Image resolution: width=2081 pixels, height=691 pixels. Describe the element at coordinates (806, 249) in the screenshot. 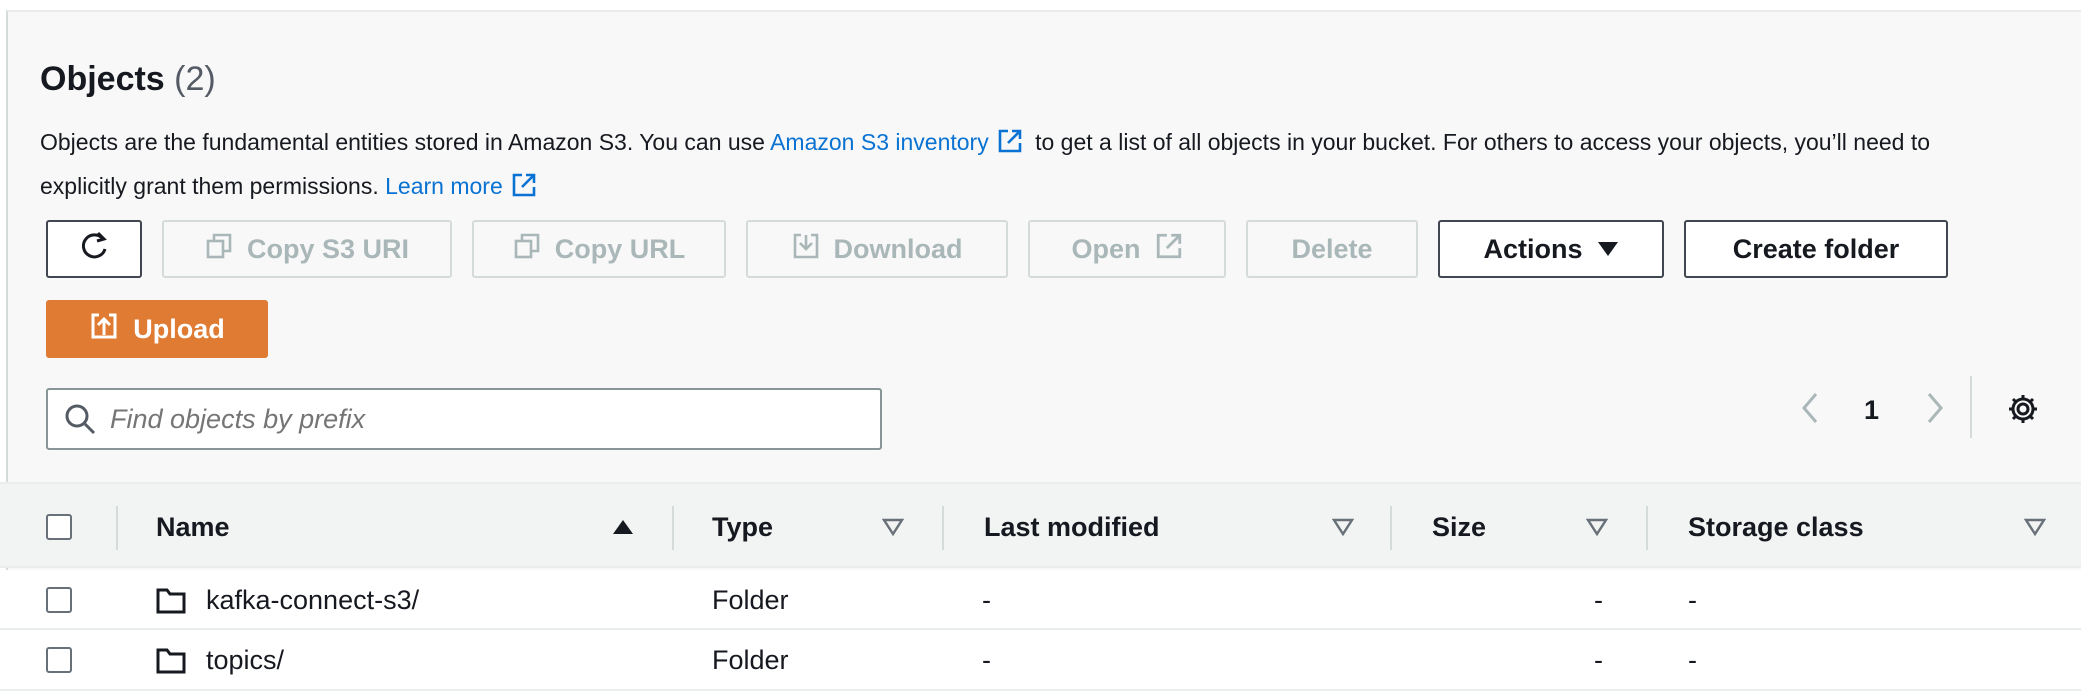

I see `download-icon` at that location.